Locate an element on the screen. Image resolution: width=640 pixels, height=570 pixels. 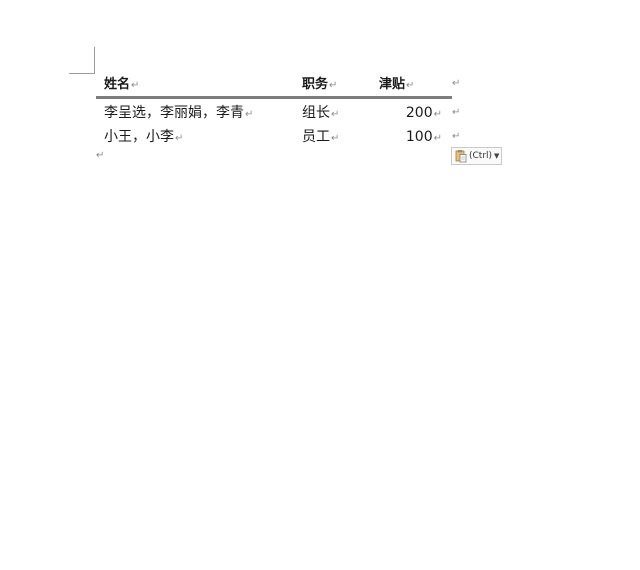
header-cell-allowance: 津贴↵ is located at coordinates (396, 85).